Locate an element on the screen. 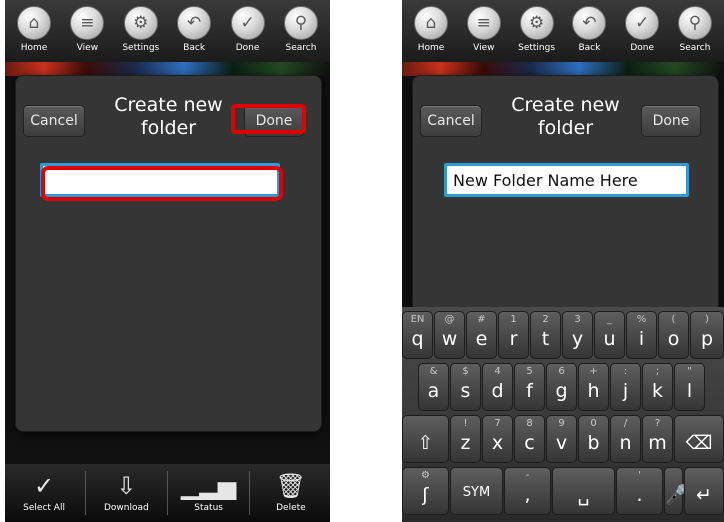 This screenshot has width=724, height=522. key-f: 5f is located at coordinates (529, 387).